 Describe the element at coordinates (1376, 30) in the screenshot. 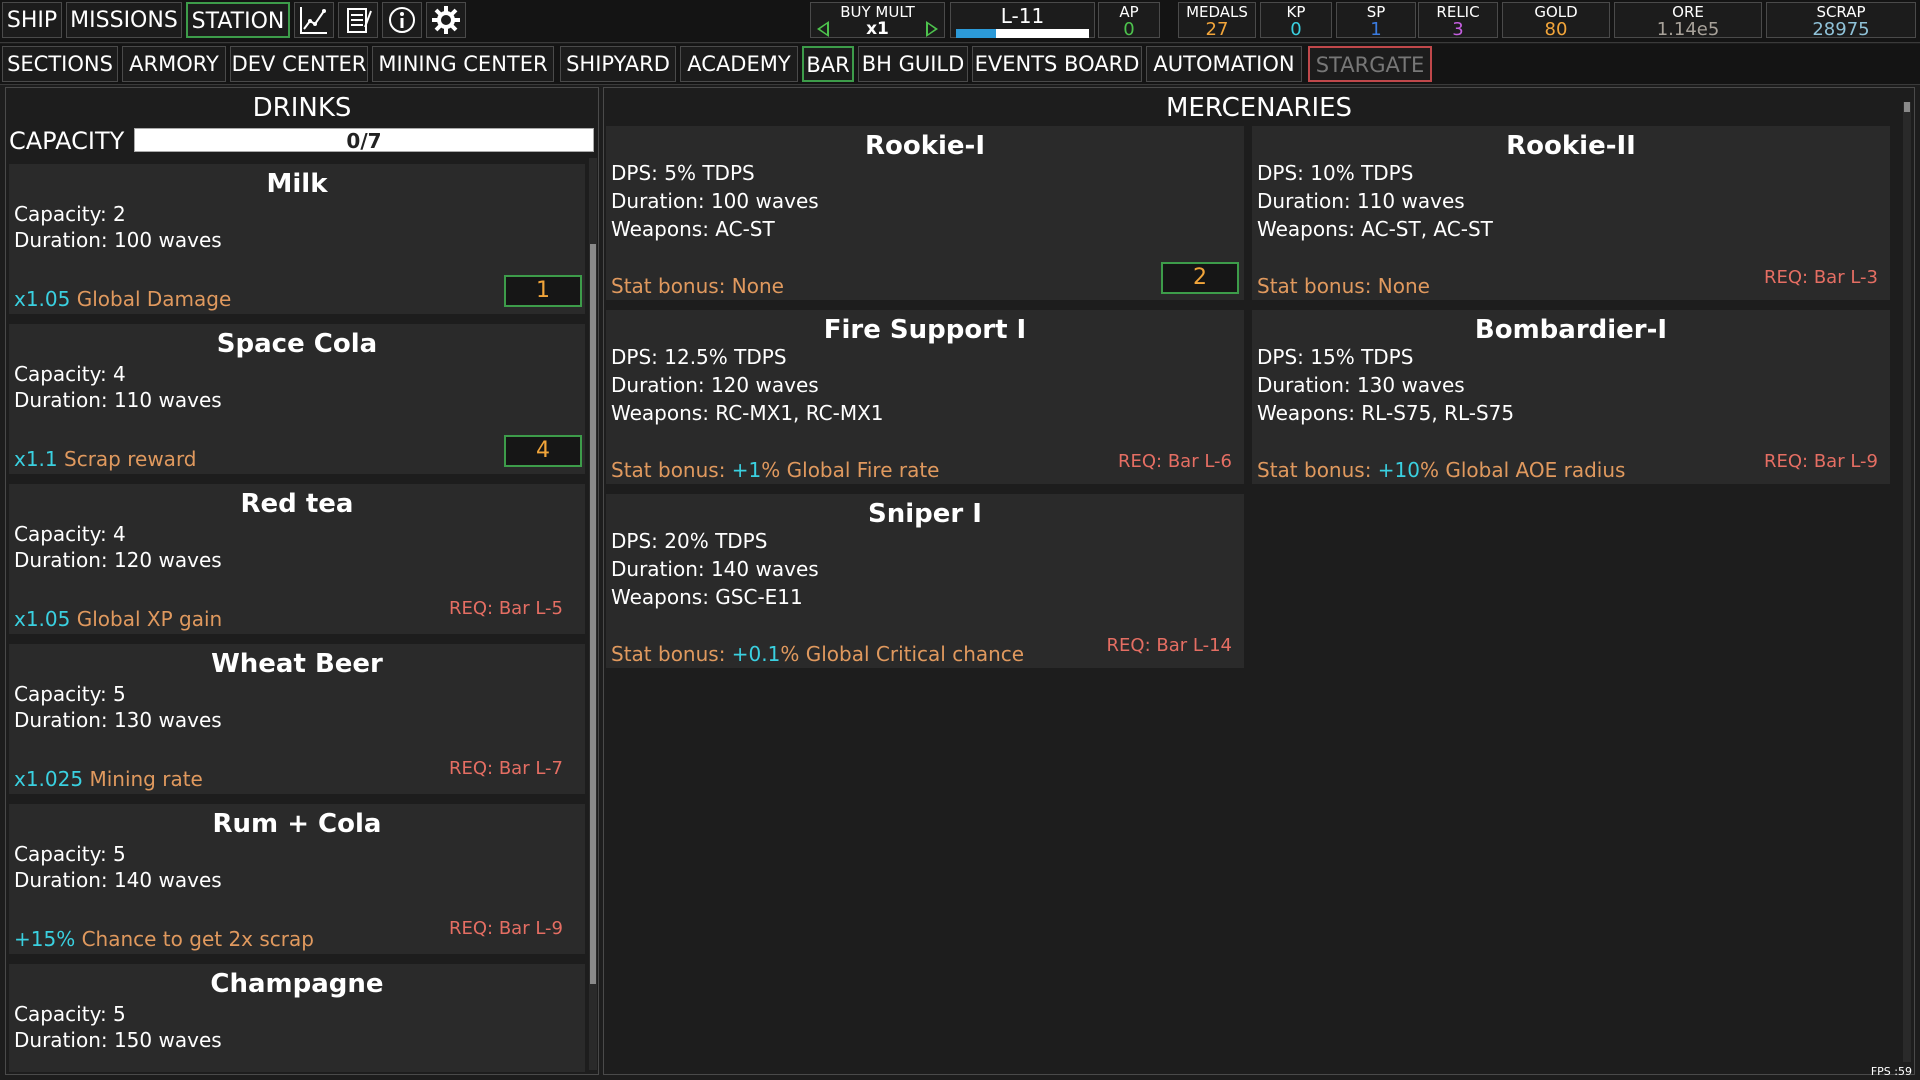

I see `stat-sp-value: 1` at that location.